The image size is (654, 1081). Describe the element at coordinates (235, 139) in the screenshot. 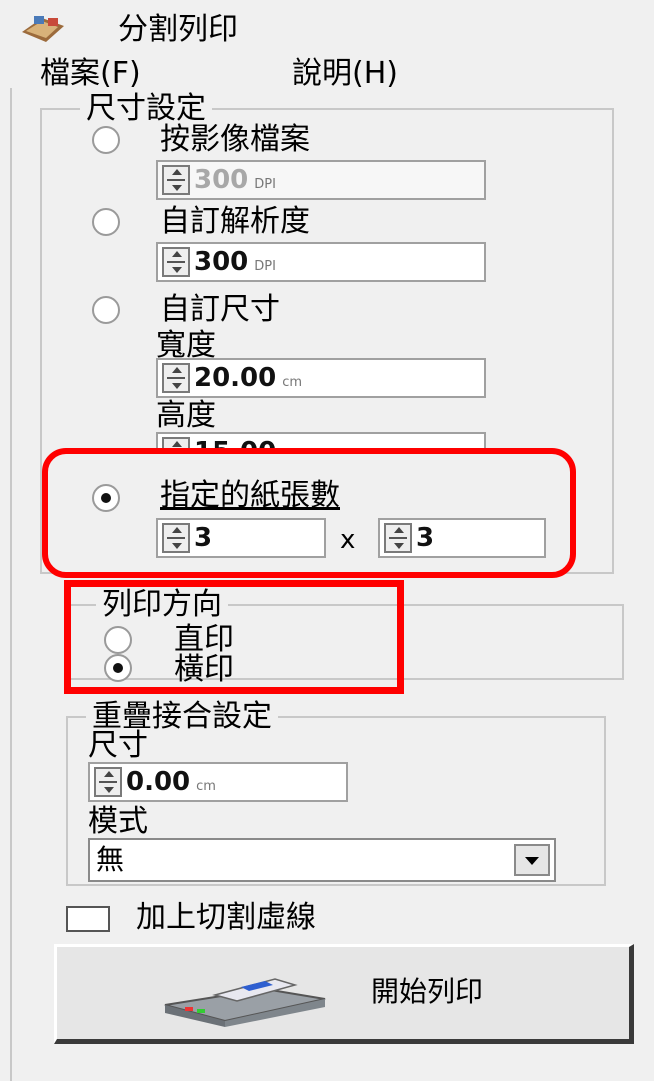

I see `label-by-image-file: 按影像檔案` at that location.